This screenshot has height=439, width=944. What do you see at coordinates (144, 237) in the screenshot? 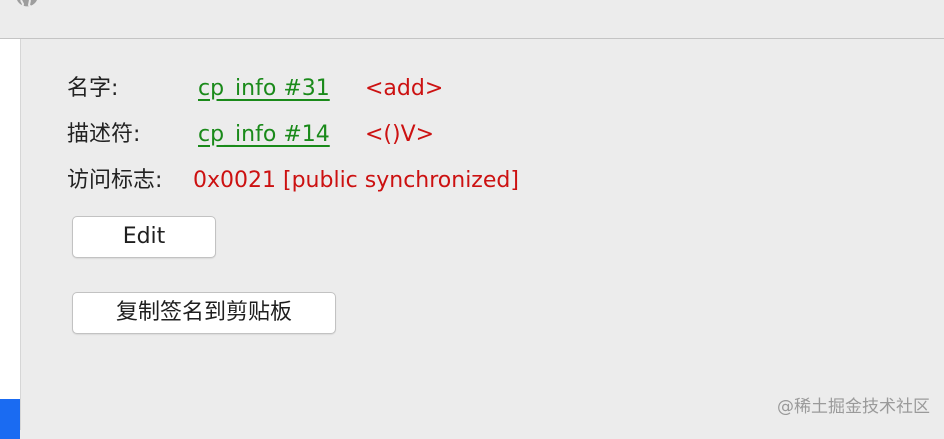
I see `edit-button: Edit` at bounding box center [144, 237].